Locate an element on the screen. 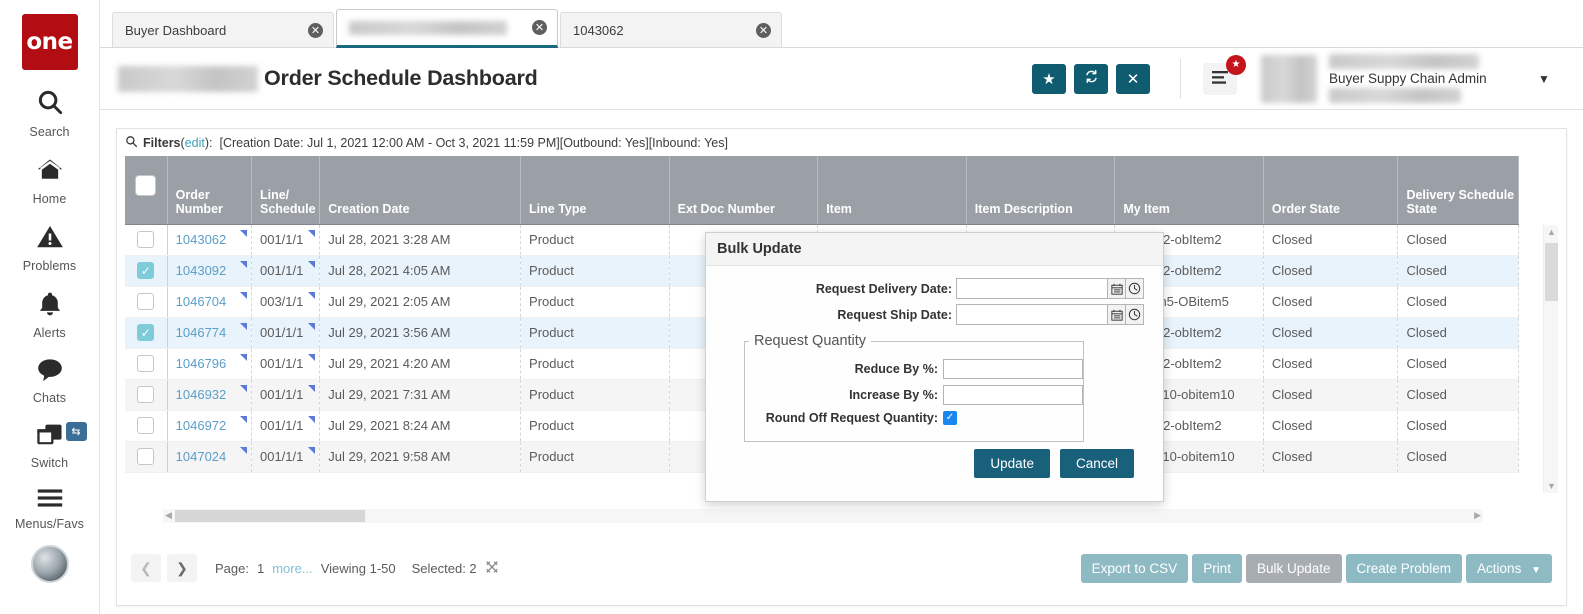 This screenshot has width=1583, height=614. cell-creation-date: Jul 29, 2021 7:31 AM is located at coordinates (420, 395).